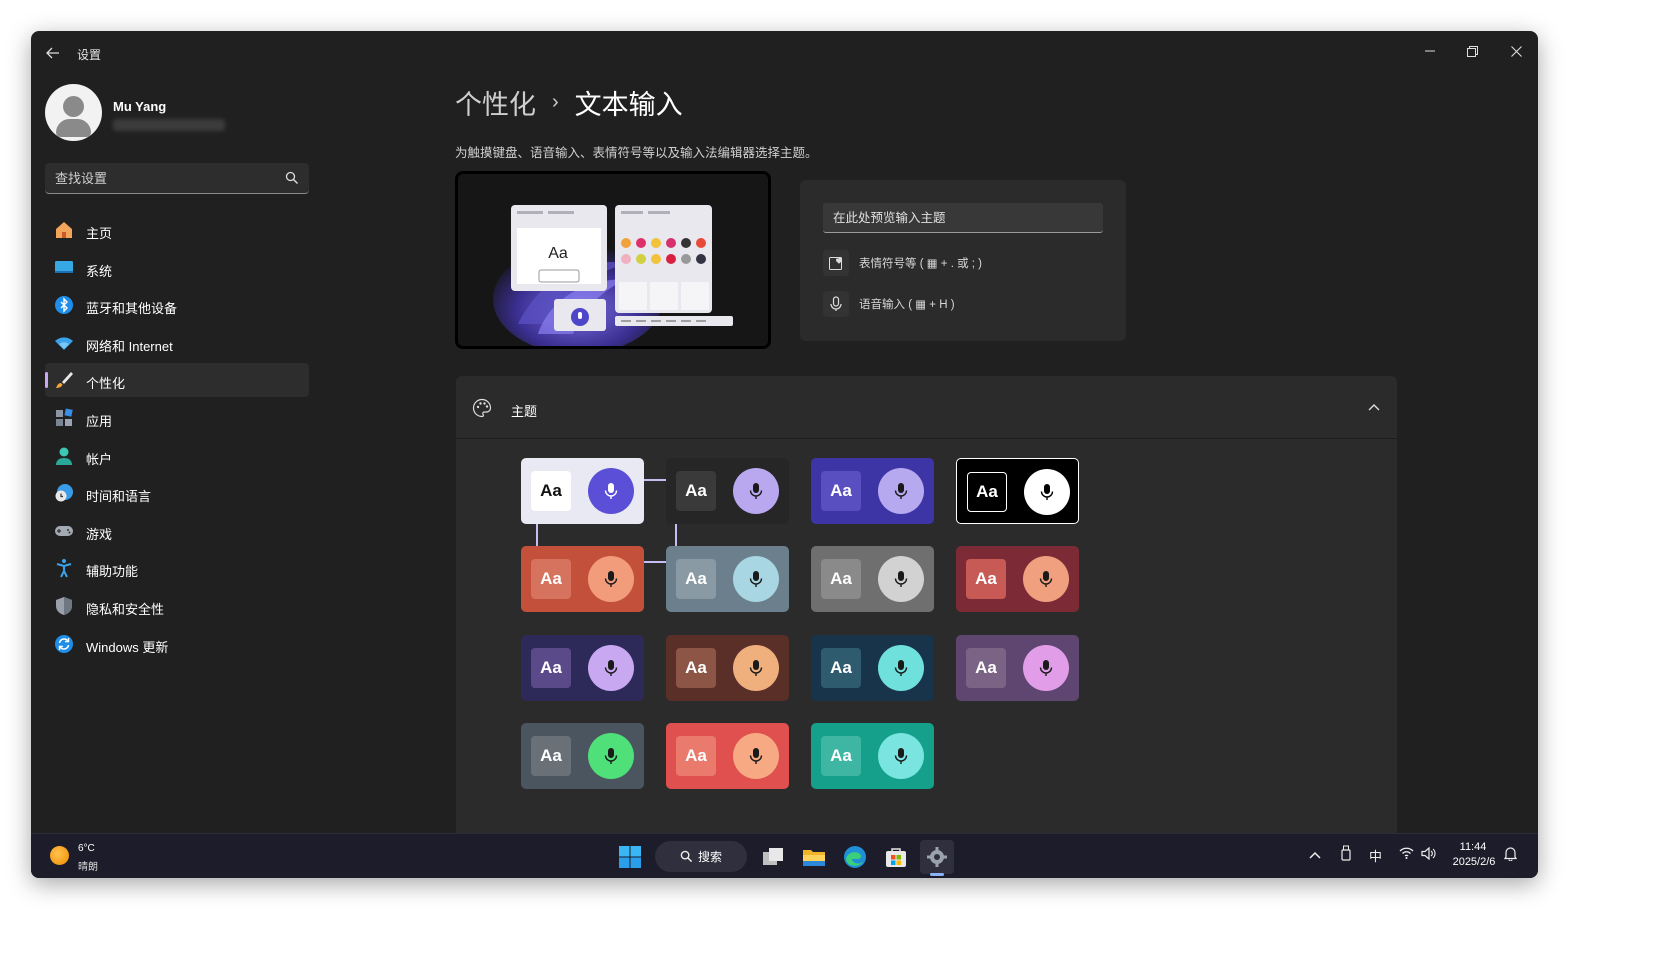  Describe the element at coordinates (177, 268) in the screenshot. I see `sidebar-item-system: 系统` at that location.